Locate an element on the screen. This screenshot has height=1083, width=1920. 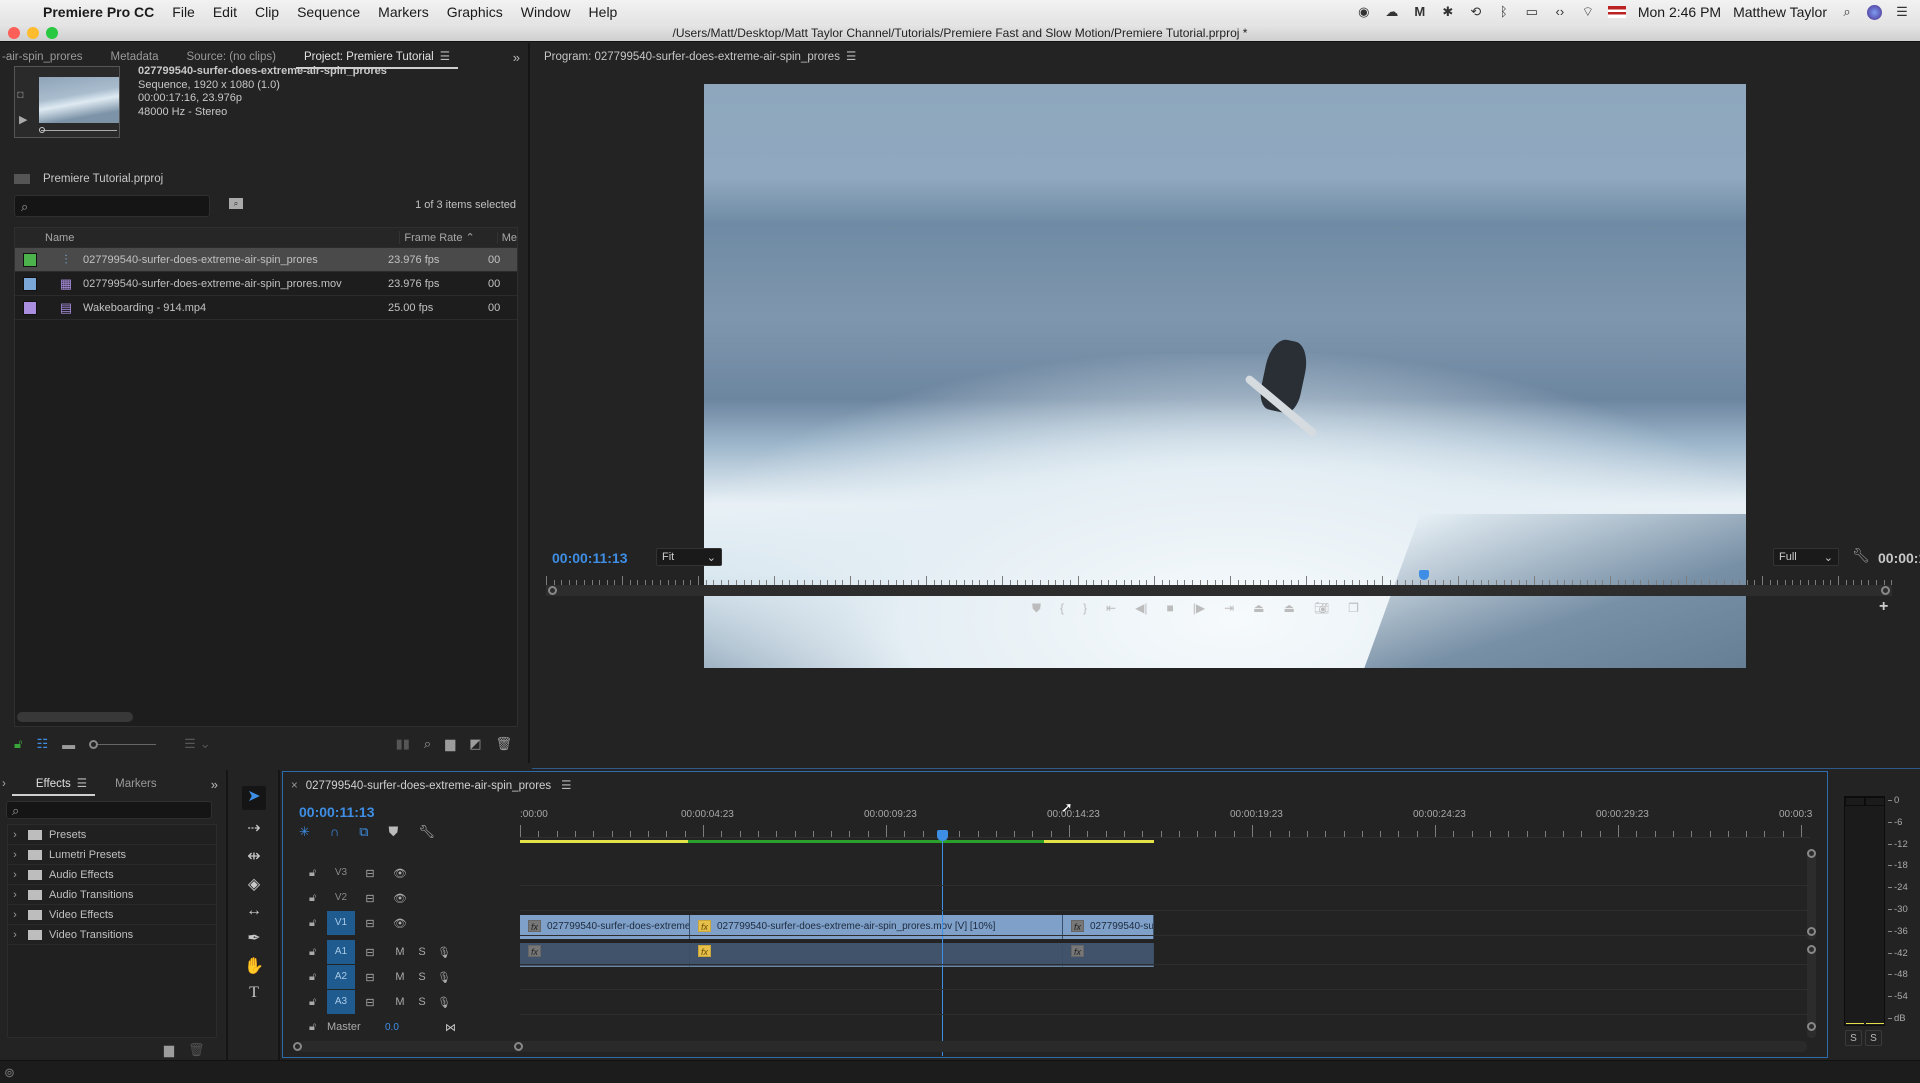
sync-lock-icon: ⊟ is located at coordinates (370, 952).